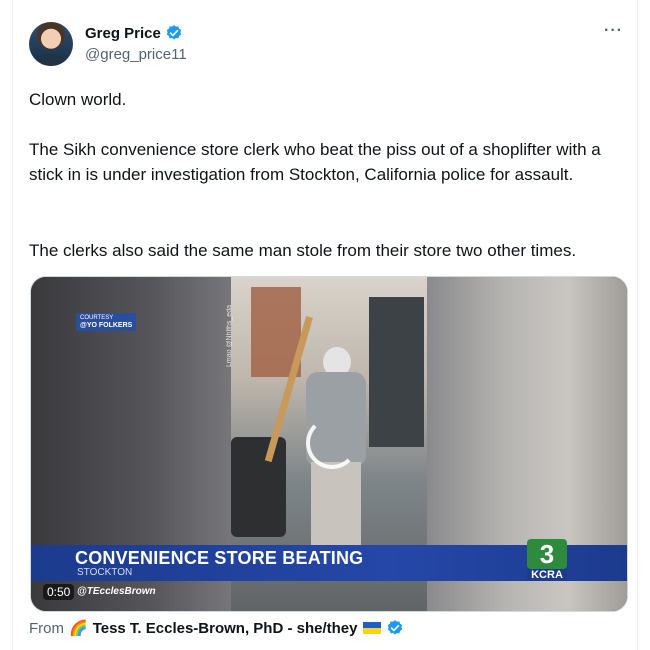  I want to click on tweet-text-line-1: Clown world., so click(78, 99).